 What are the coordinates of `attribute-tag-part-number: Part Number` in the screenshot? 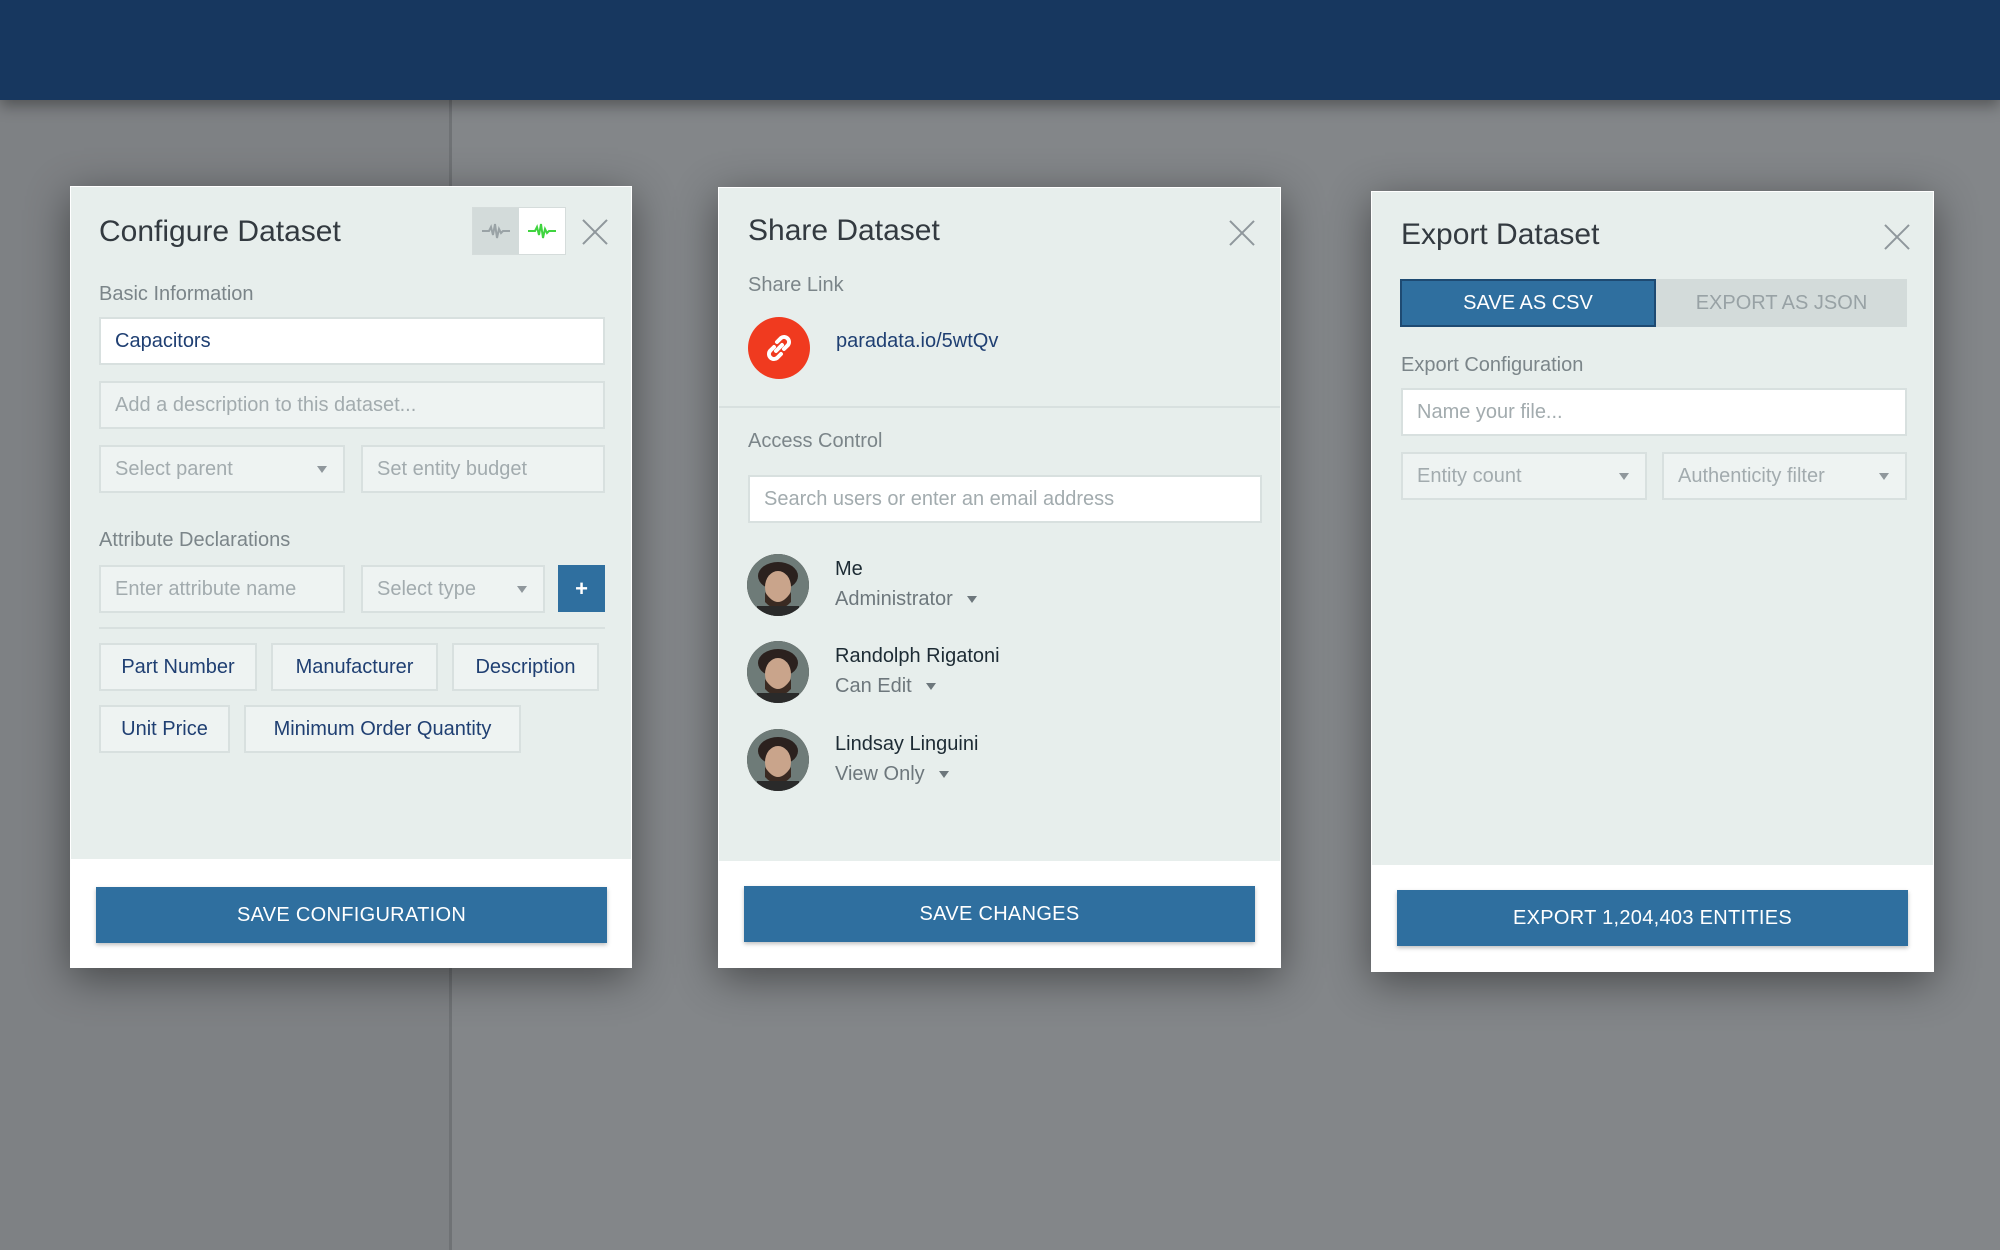 It's located at (178, 667).